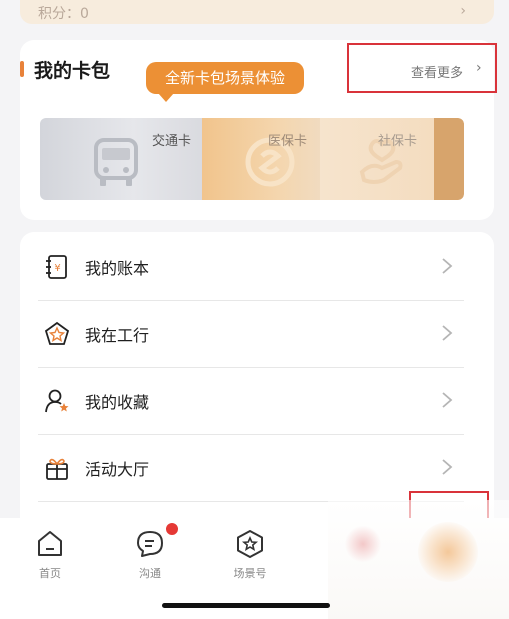 The image size is (509, 619). I want to click on new-wallet-tooltip: 全新卡包场景体验, so click(225, 78).